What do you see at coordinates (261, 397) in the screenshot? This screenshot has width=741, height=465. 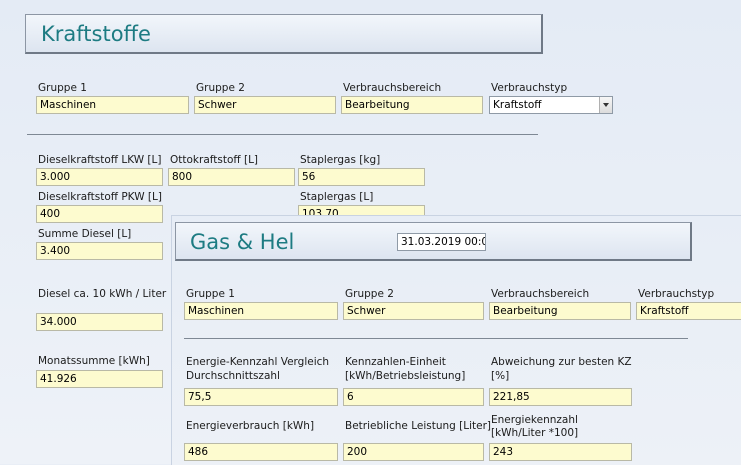 I see `kz-vergleich-field: 75,5` at bounding box center [261, 397].